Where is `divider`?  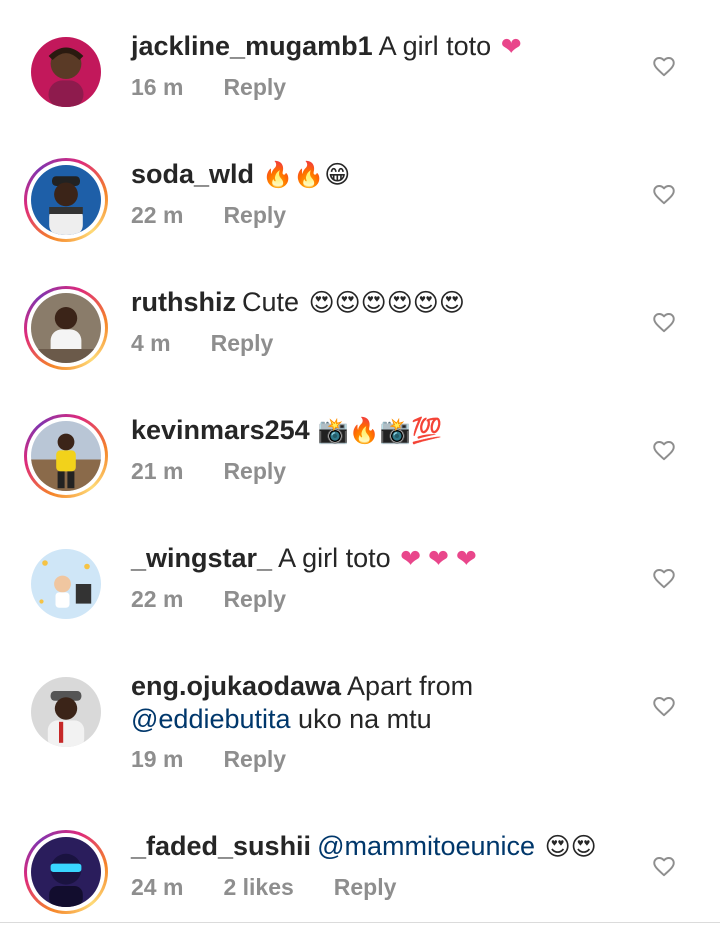
divider is located at coordinates (360, 922).